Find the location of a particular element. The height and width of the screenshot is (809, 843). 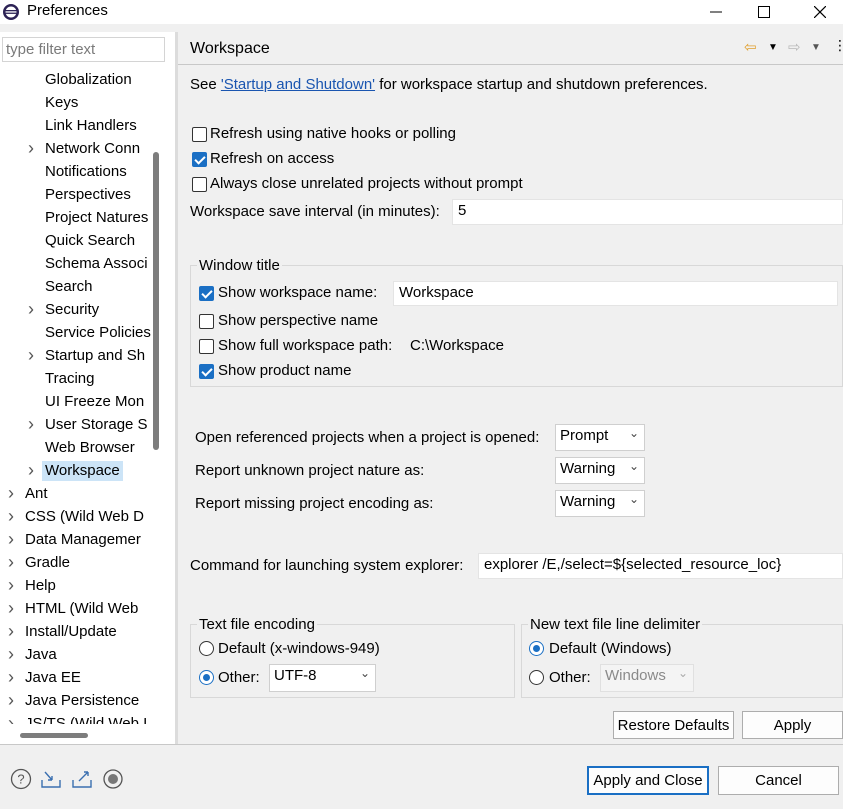

tree-item-label: Ant is located at coordinates (36, 493).